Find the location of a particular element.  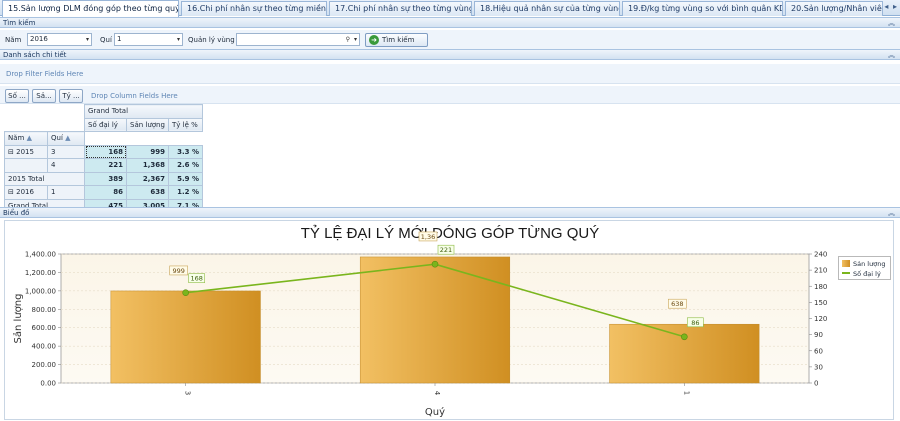

table-row: ⊟ 2016 1 86 638 1.2 % is located at coordinates (103, 192).